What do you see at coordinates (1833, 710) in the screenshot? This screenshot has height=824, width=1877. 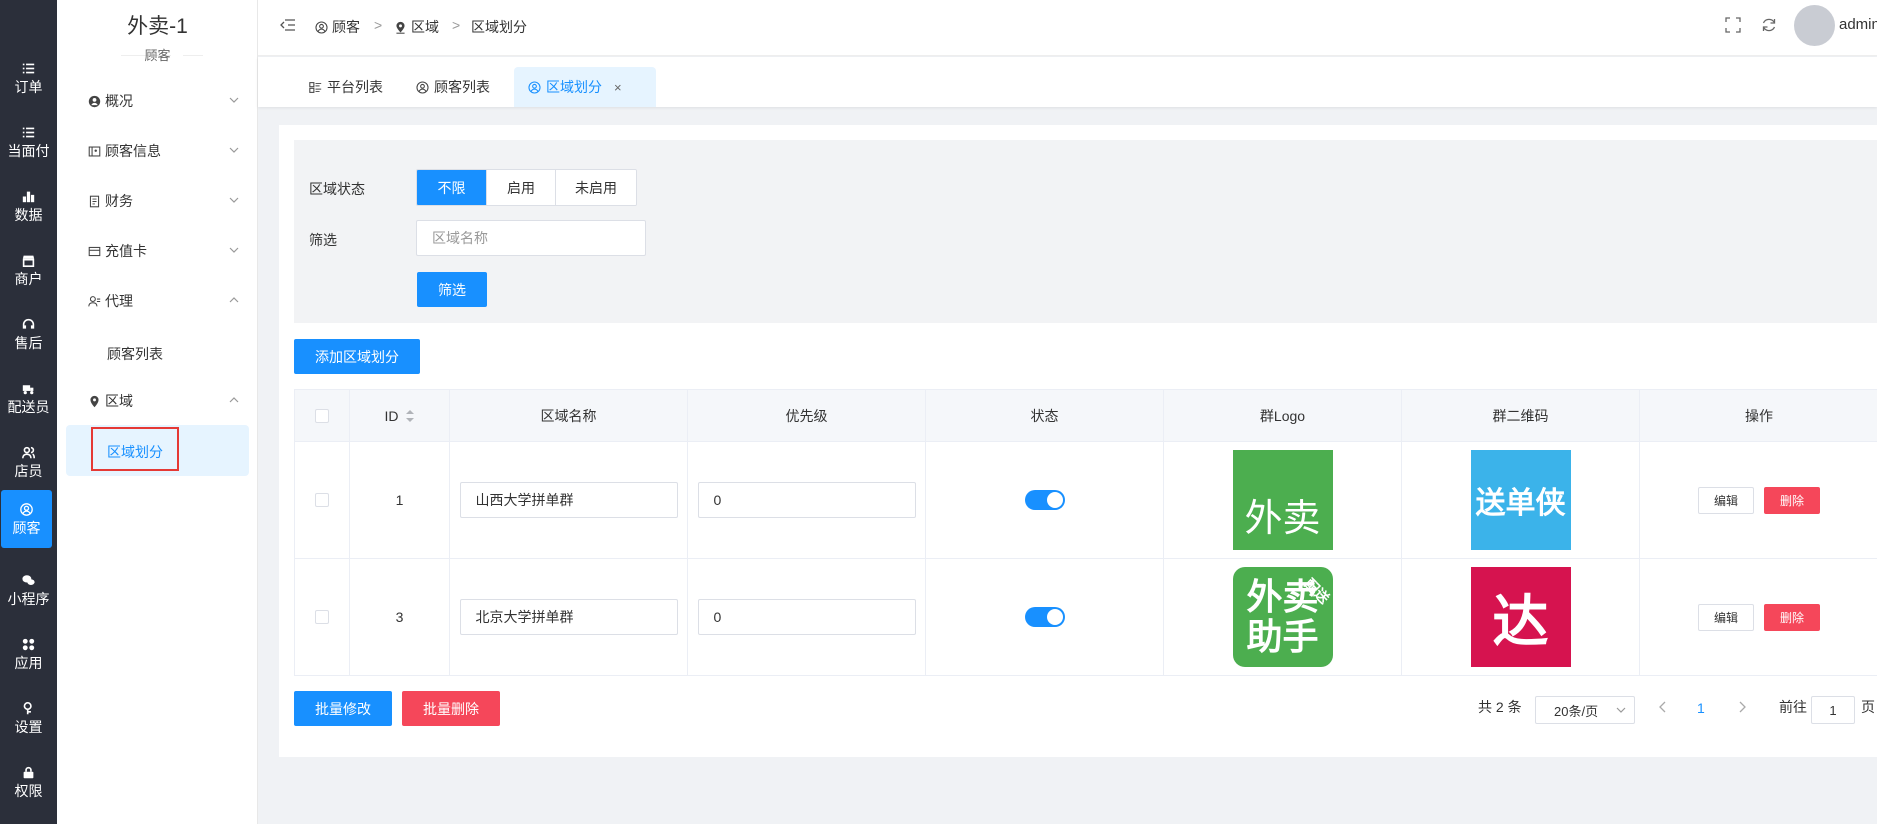 I see `goto-page-input: 1` at bounding box center [1833, 710].